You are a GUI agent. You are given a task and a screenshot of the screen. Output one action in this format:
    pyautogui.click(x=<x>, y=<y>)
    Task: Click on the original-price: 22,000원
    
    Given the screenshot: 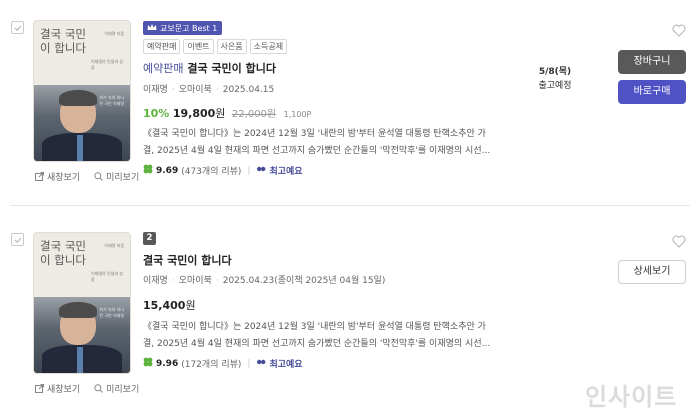 What is the action you would take?
    pyautogui.click(x=254, y=114)
    